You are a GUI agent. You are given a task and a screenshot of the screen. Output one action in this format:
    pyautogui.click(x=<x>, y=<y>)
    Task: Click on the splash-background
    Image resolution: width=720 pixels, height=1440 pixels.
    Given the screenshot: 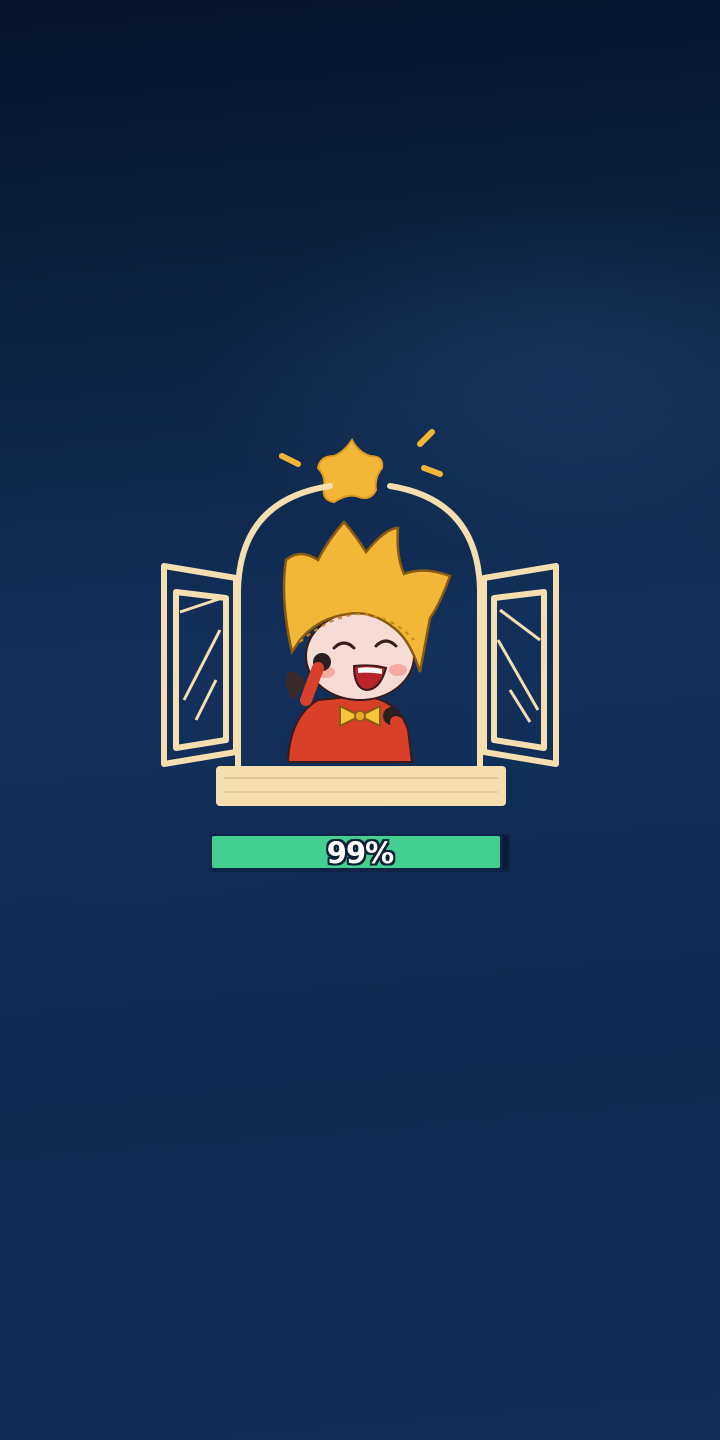 What is the action you would take?
    pyautogui.click(x=360, y=617)
    